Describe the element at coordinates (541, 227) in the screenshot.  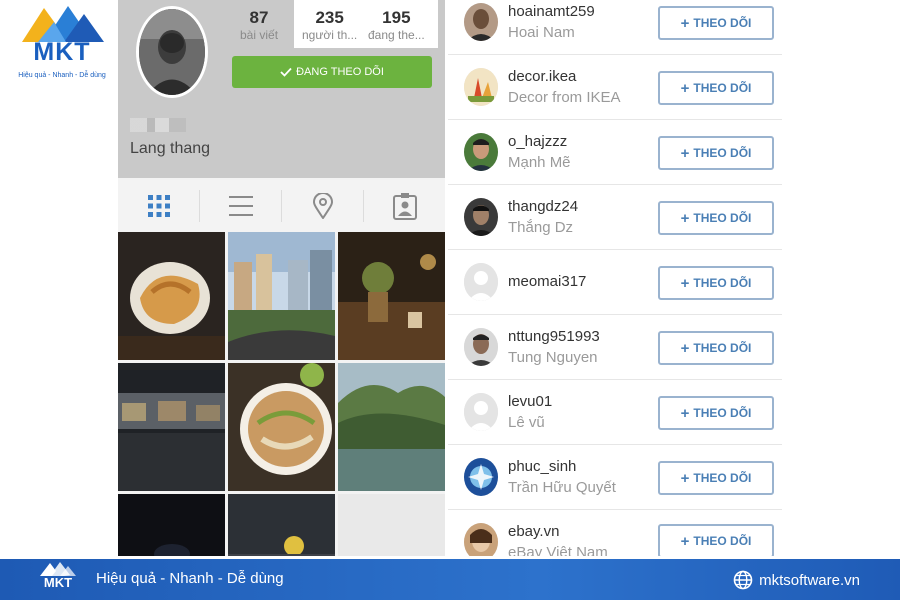
I see `full-name: Thắng Dz` at that location.